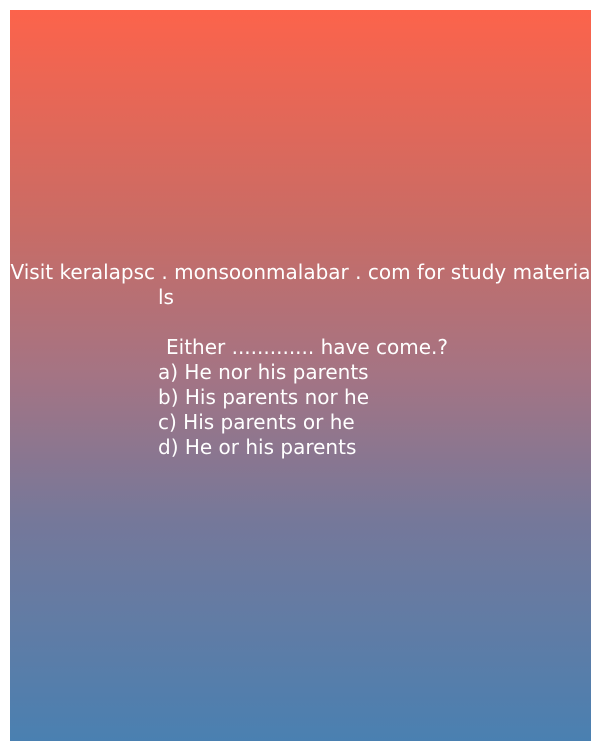 The width and height of the screenshot is (600, 750). I want to click on option-a-label: a), so click(168, 372).